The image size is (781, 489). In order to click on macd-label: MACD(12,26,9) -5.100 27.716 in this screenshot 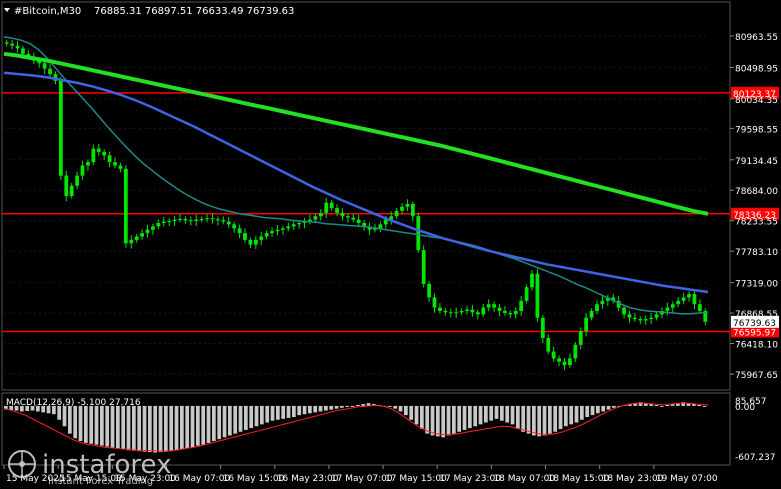, I will do `click(73, 403)`.